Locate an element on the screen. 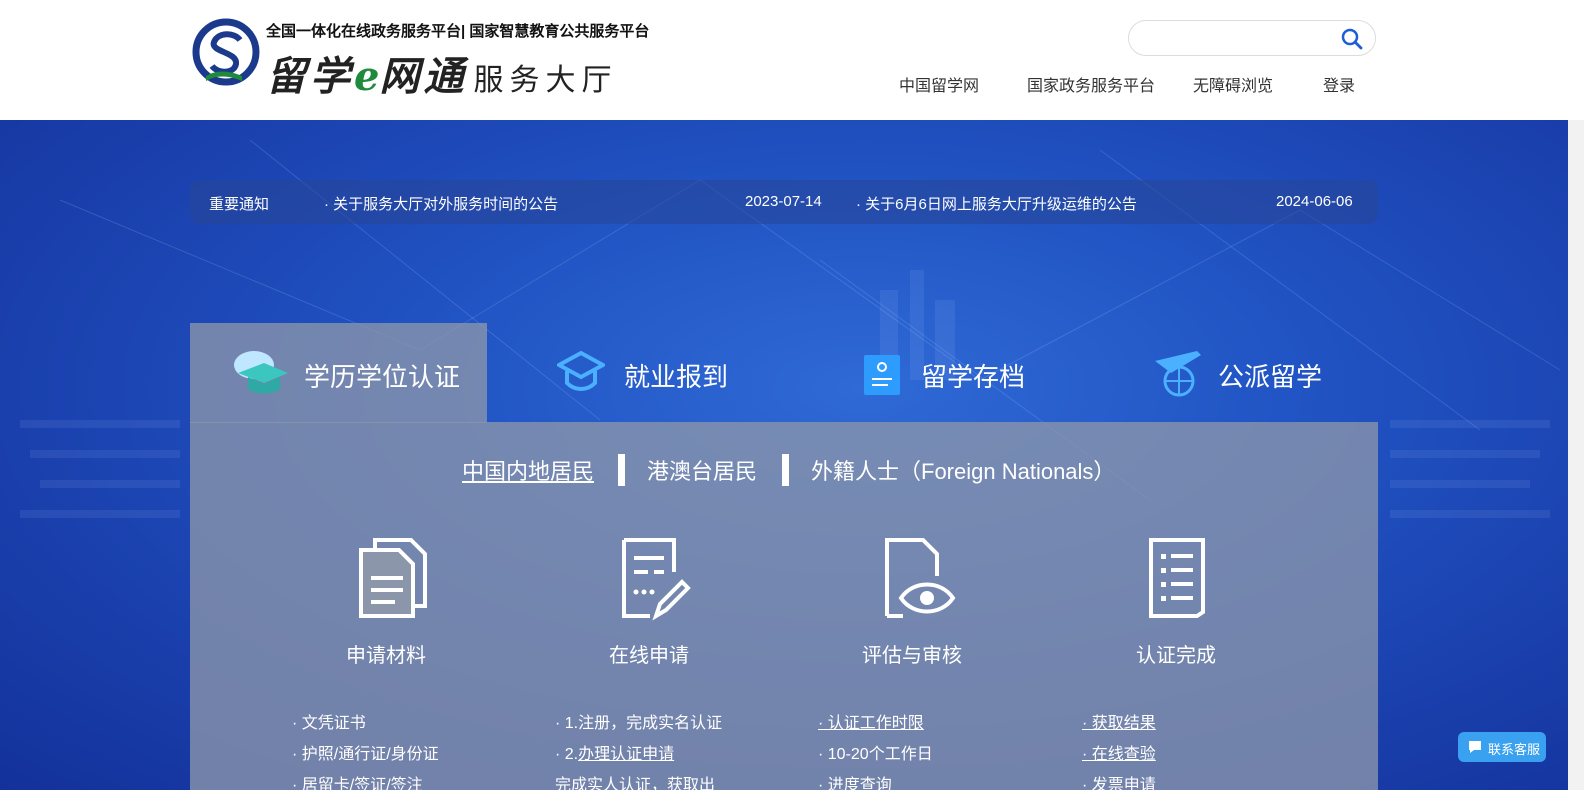 The width and height of the screenshot is (1584, 790). brand-hall: 服务大厅 is located at coordinates (545, 80).